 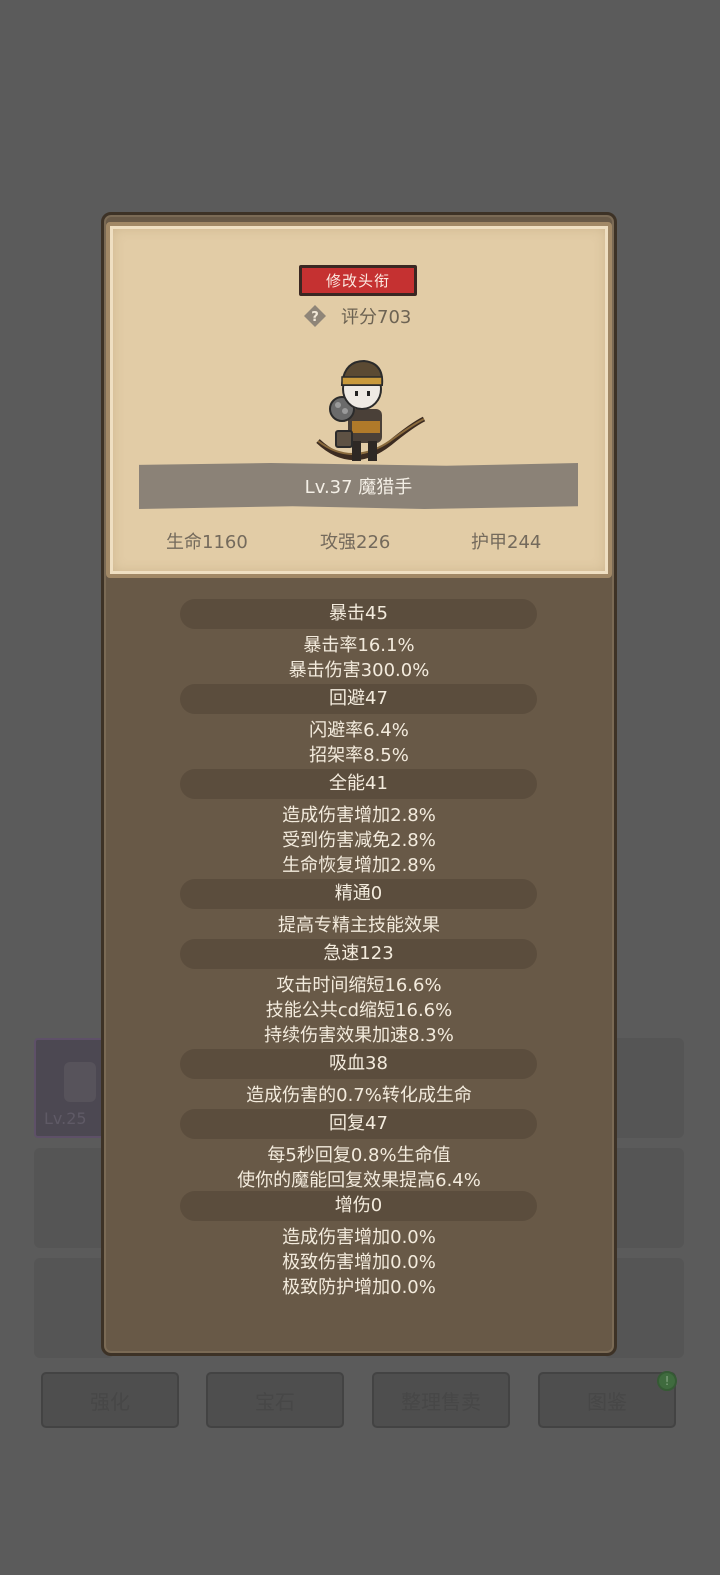 What do you see at coordinates (371, 410) in the screenshot?
I see `character-avatar` at bounding box center [371, 410].